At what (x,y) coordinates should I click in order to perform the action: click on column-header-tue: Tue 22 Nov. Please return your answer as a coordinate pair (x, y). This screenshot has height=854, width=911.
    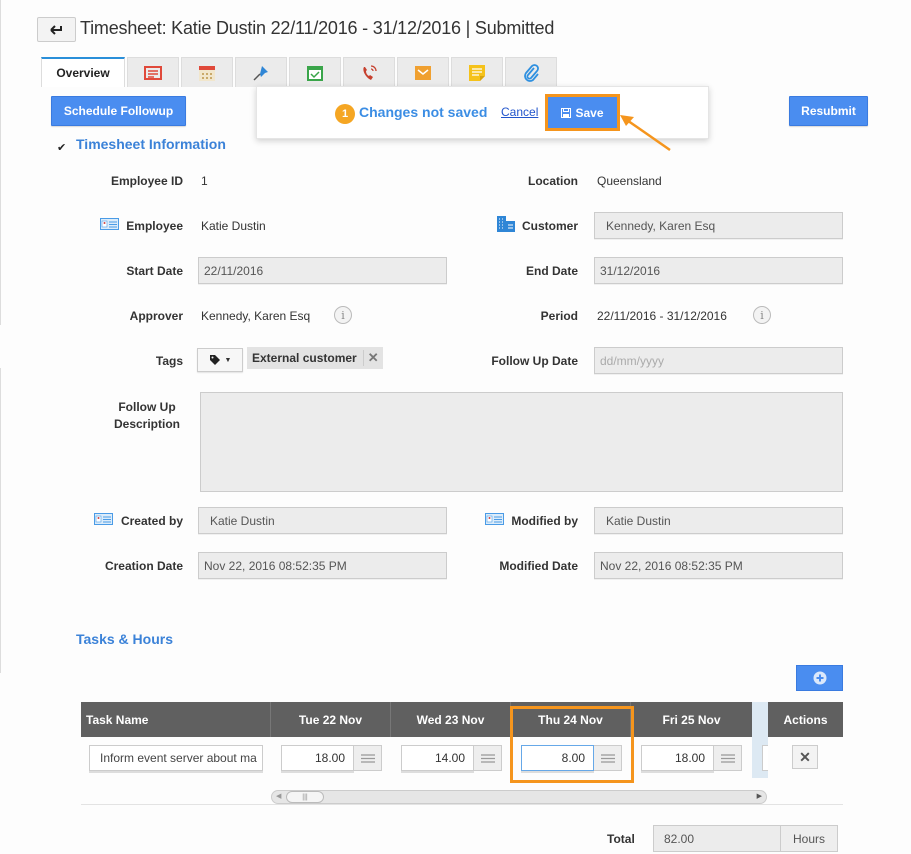
    Looking at the image, I should click on (331, 719).